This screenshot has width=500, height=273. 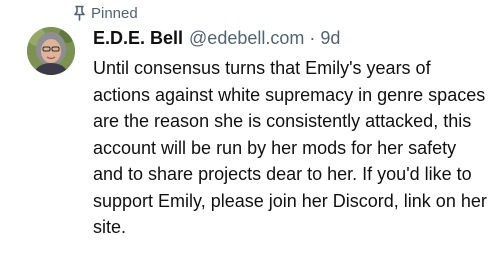 What do you see at coordinates (79, 13) in the screenshot?
I see `pin-icon` at bounding box center [79, 13].